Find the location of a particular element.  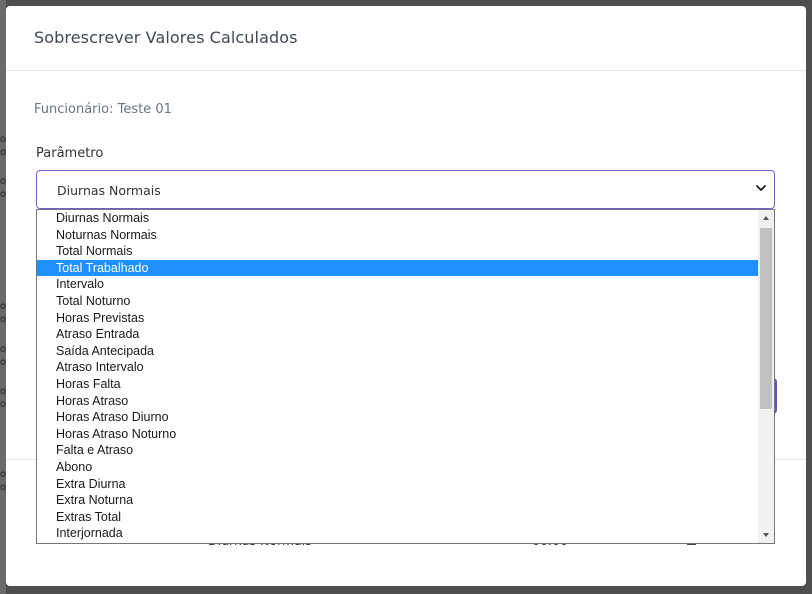

employee-label: Funcionário: Teste 01 is located at coordinates (103, 109).